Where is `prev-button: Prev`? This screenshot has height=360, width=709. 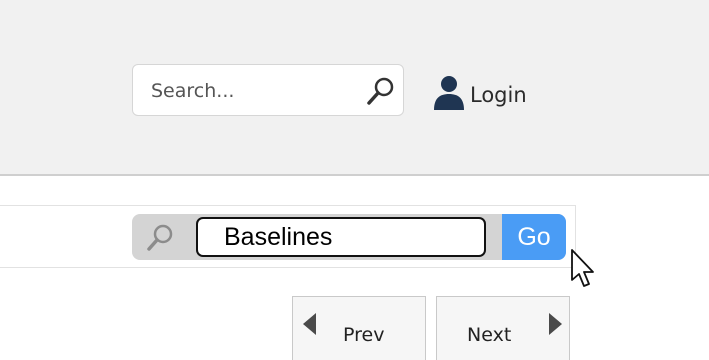
prev-button: Prev is located at coordinates (359, 328).